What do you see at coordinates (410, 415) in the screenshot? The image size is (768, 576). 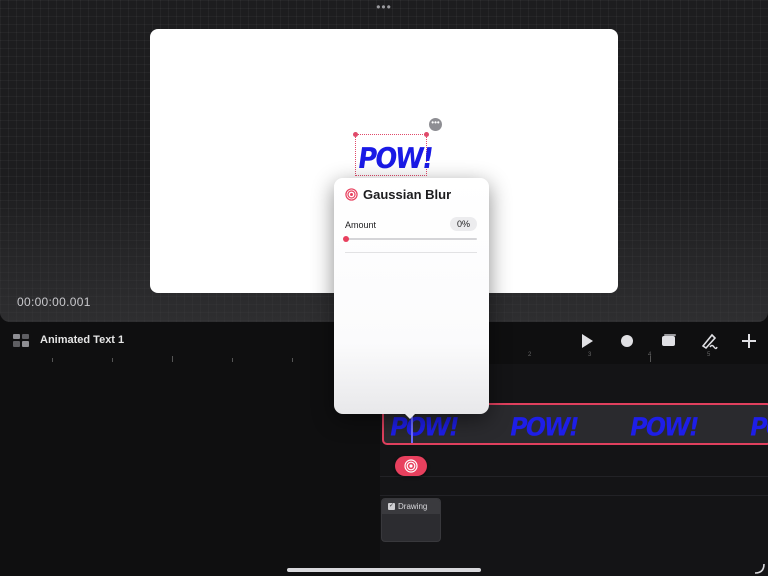 I see `popover-arrow` at bounding box center [410, 415].